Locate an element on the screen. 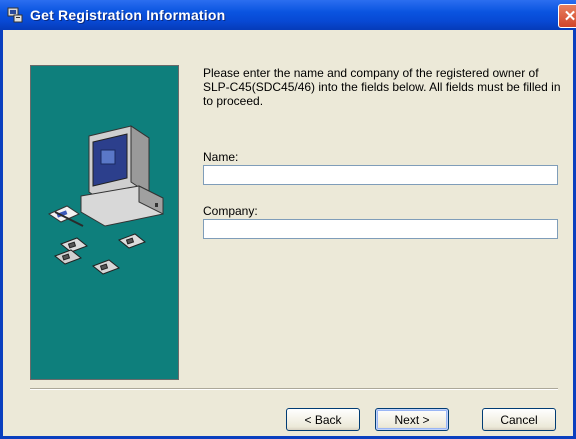 The image size is (576, 439). close-button: ✕ is located at coordinates (567, 16).